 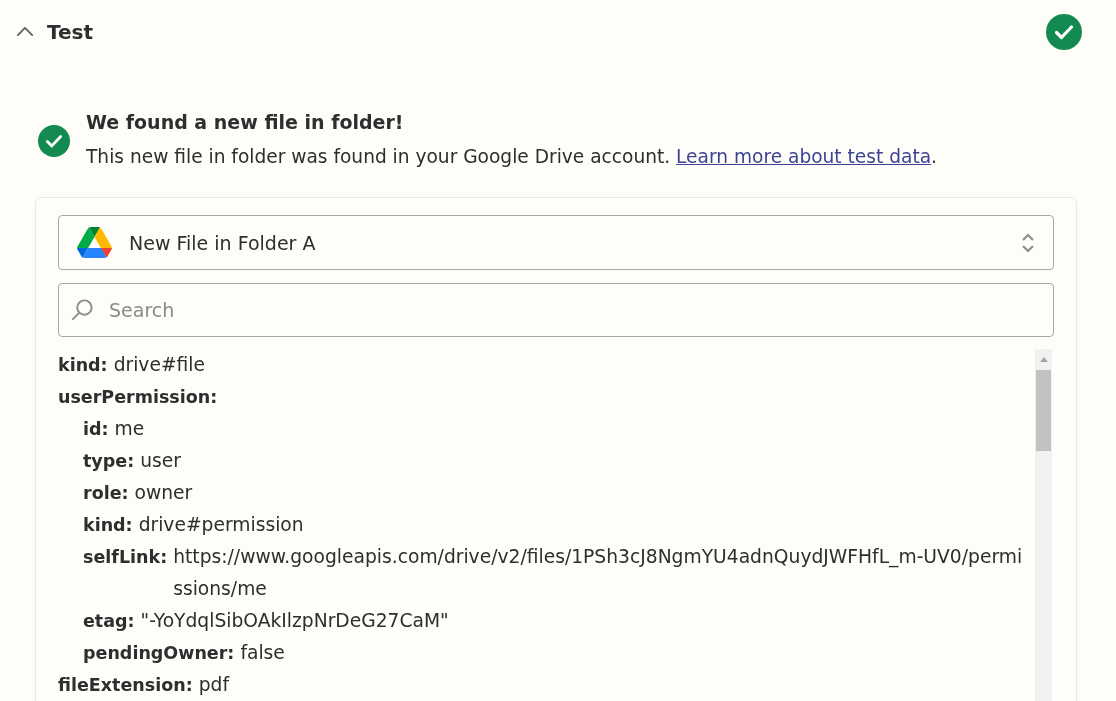 What do you see at coordinates (94, 242) in the screenshot?
I see `triangle-logo-icon` at bounding box center [94, 242].